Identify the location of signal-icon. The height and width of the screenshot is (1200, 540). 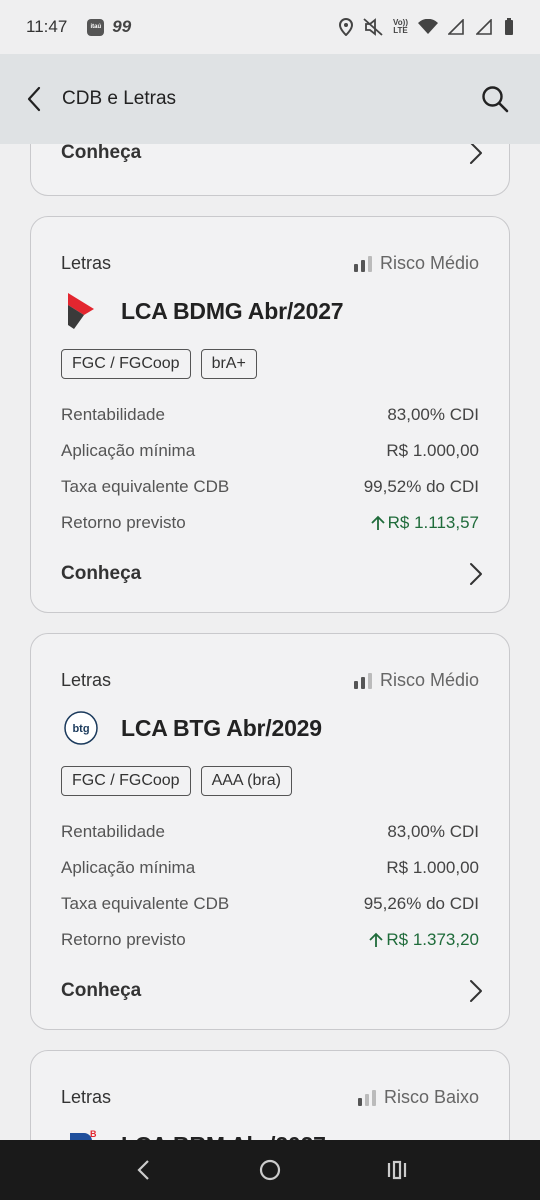
(456, 27).